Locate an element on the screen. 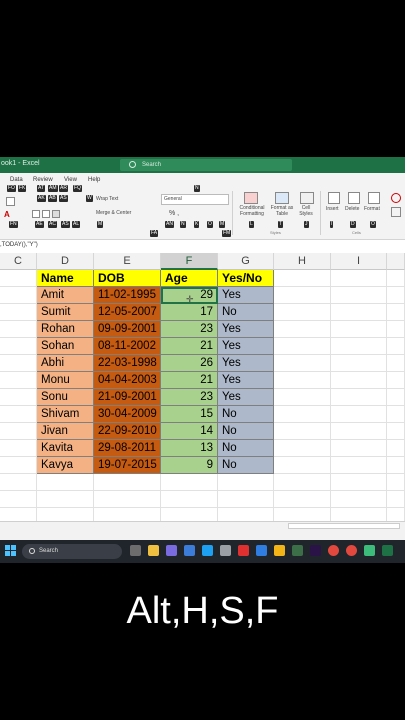  wrap-text-button: Wrap Text is located at coordinates (107, 199).